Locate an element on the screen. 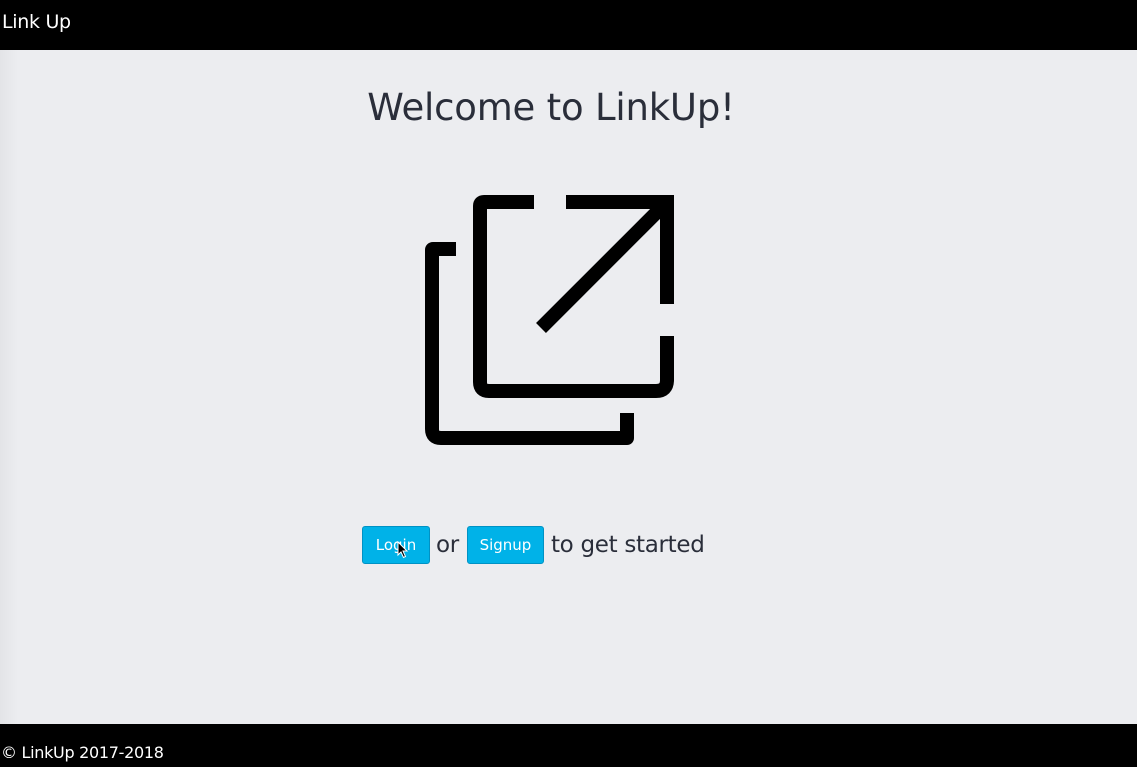 This screenshot has height=767, width=1137. arrow-shaft-shape is located at coordinates (604, 265).